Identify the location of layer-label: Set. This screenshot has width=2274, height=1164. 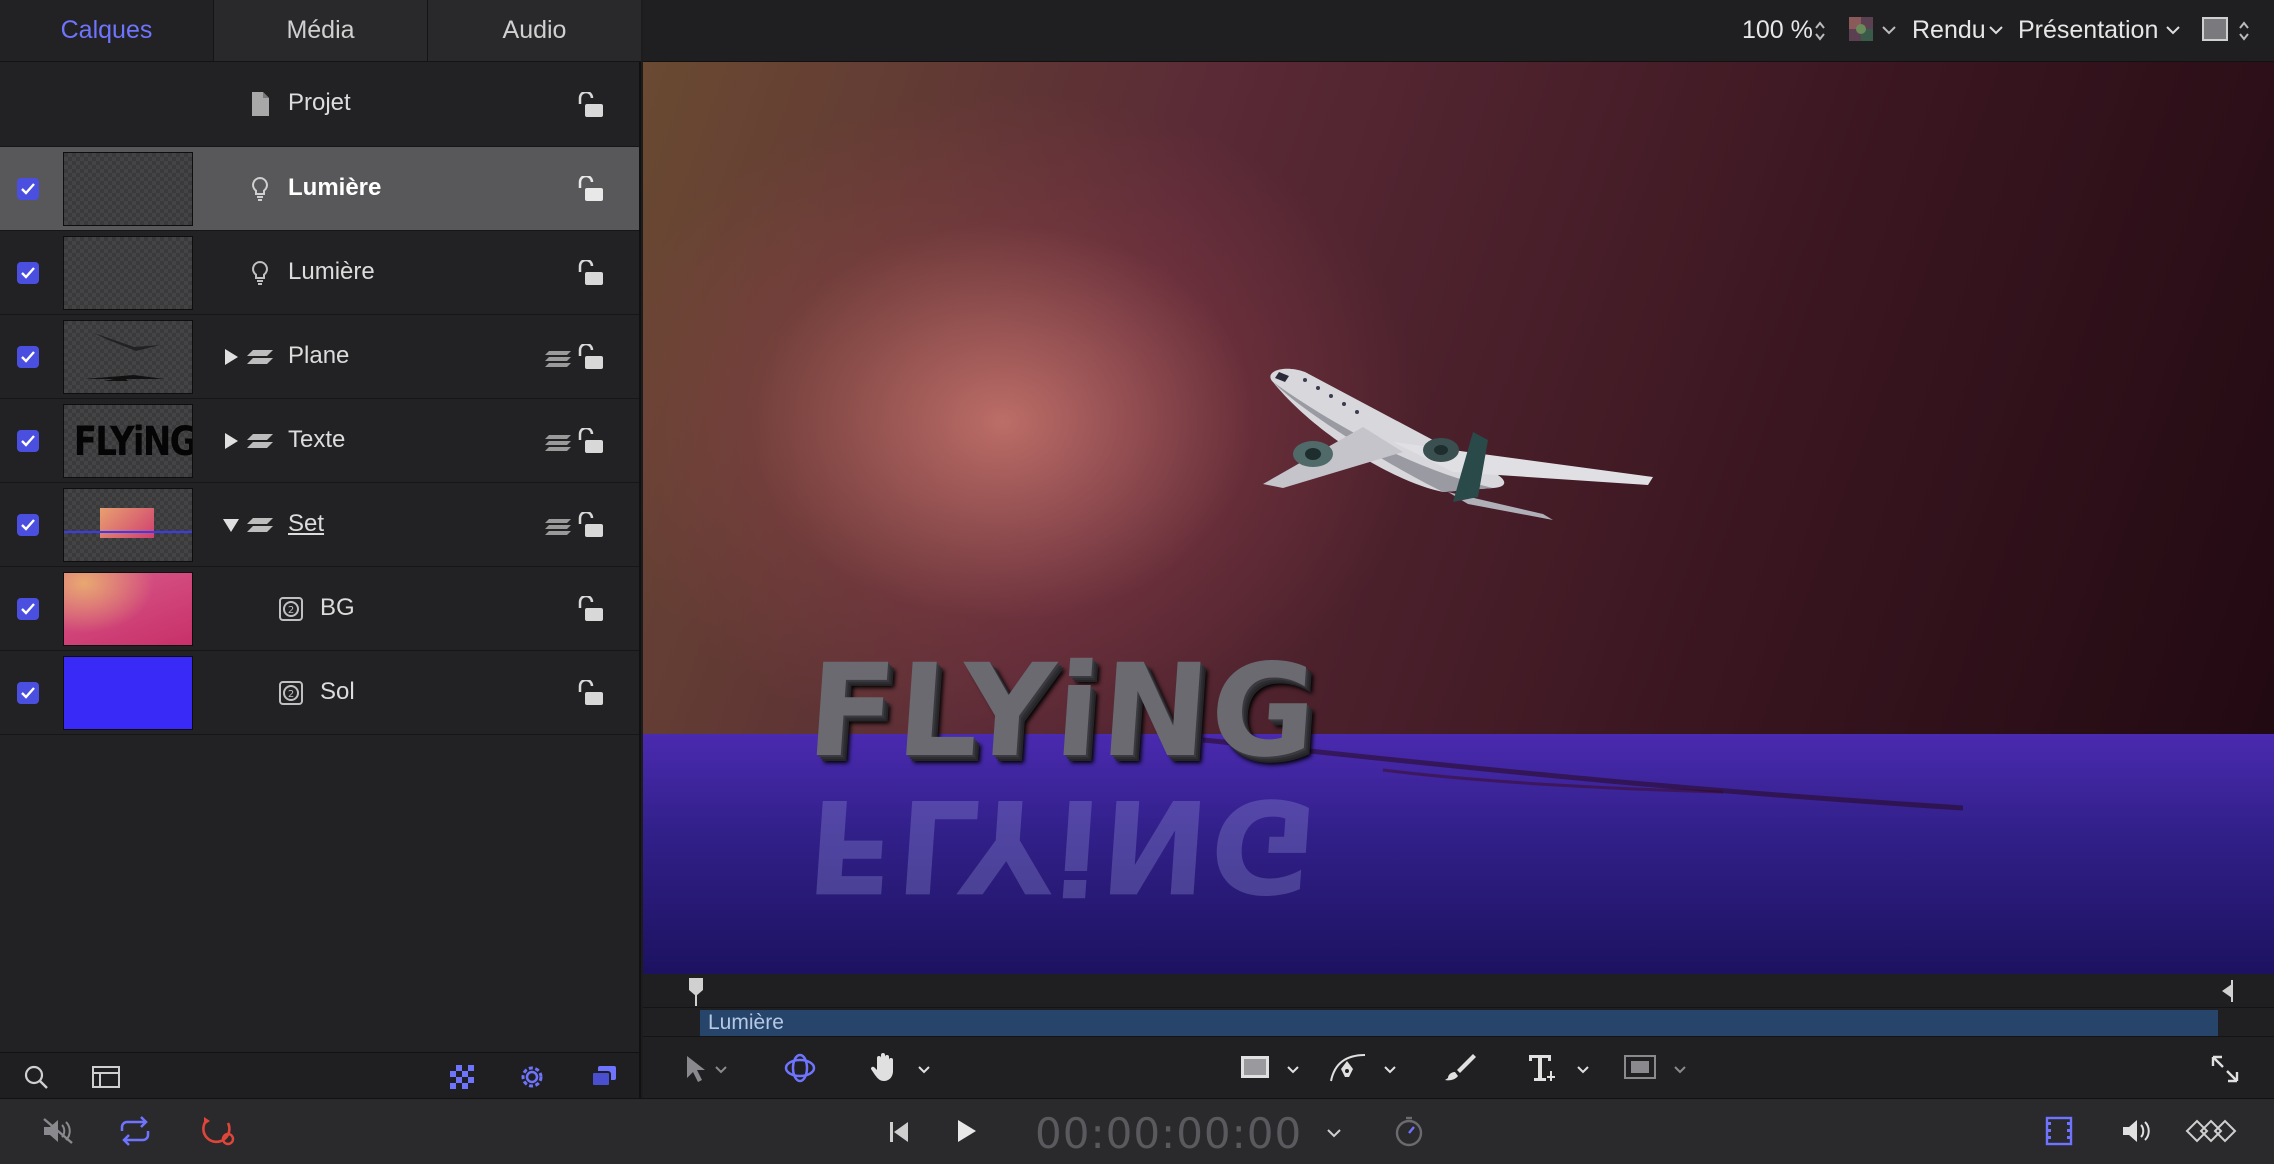
(306, 523).